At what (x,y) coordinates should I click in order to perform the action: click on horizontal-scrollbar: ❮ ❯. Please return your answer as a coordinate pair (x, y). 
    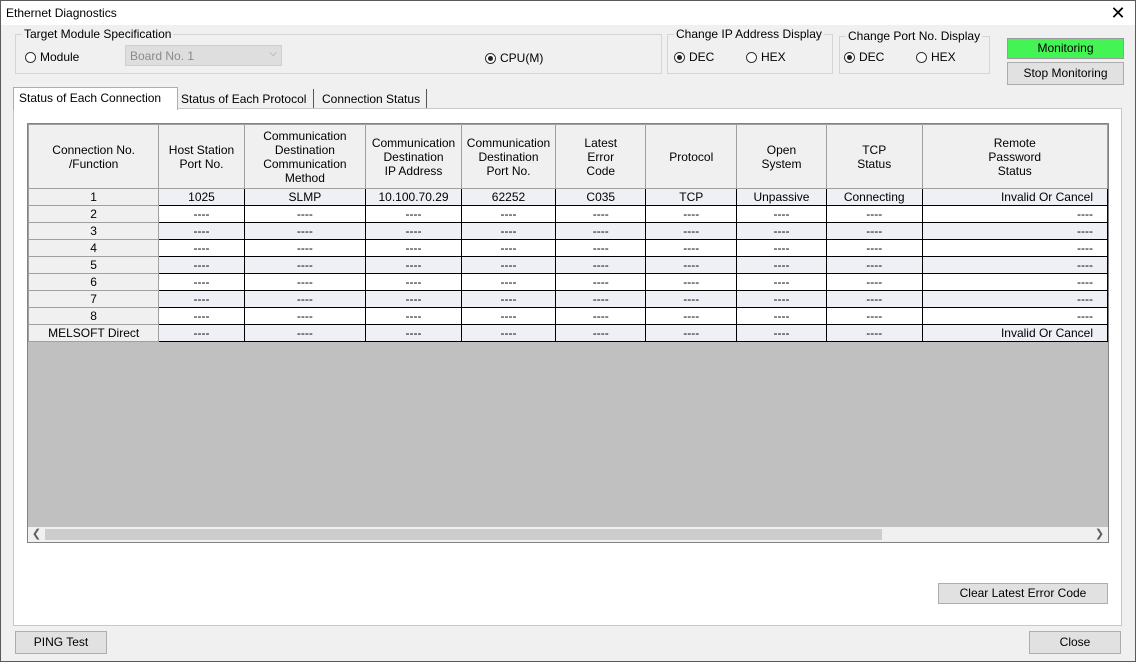
    Looking at the image, I should click on (568, 534).